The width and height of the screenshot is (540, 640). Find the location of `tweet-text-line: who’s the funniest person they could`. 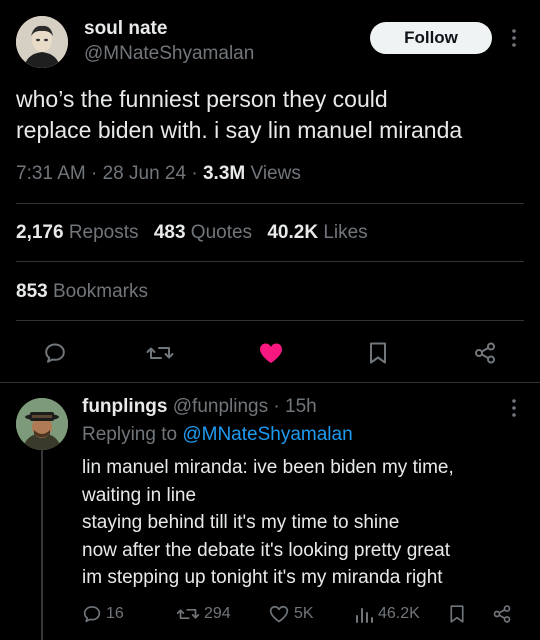

tweet-text-line: who’s the funniest person they could is located at coordinates (202, 99).